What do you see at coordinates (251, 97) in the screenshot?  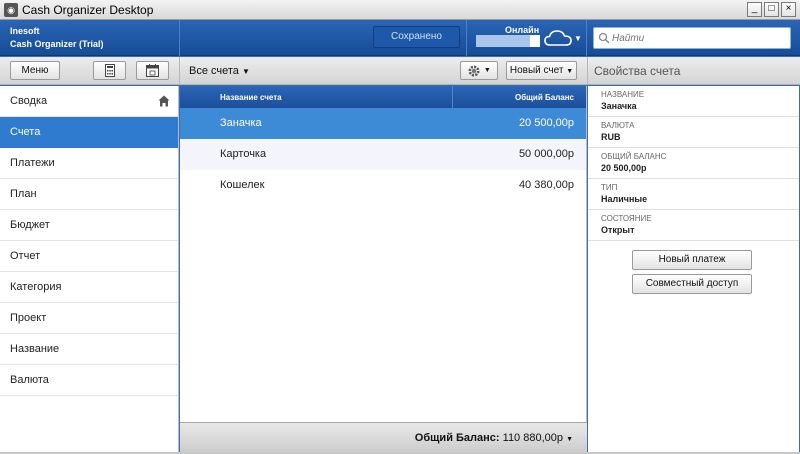 I see `column-header-name: Название счета` at bounding box center [251, 97].